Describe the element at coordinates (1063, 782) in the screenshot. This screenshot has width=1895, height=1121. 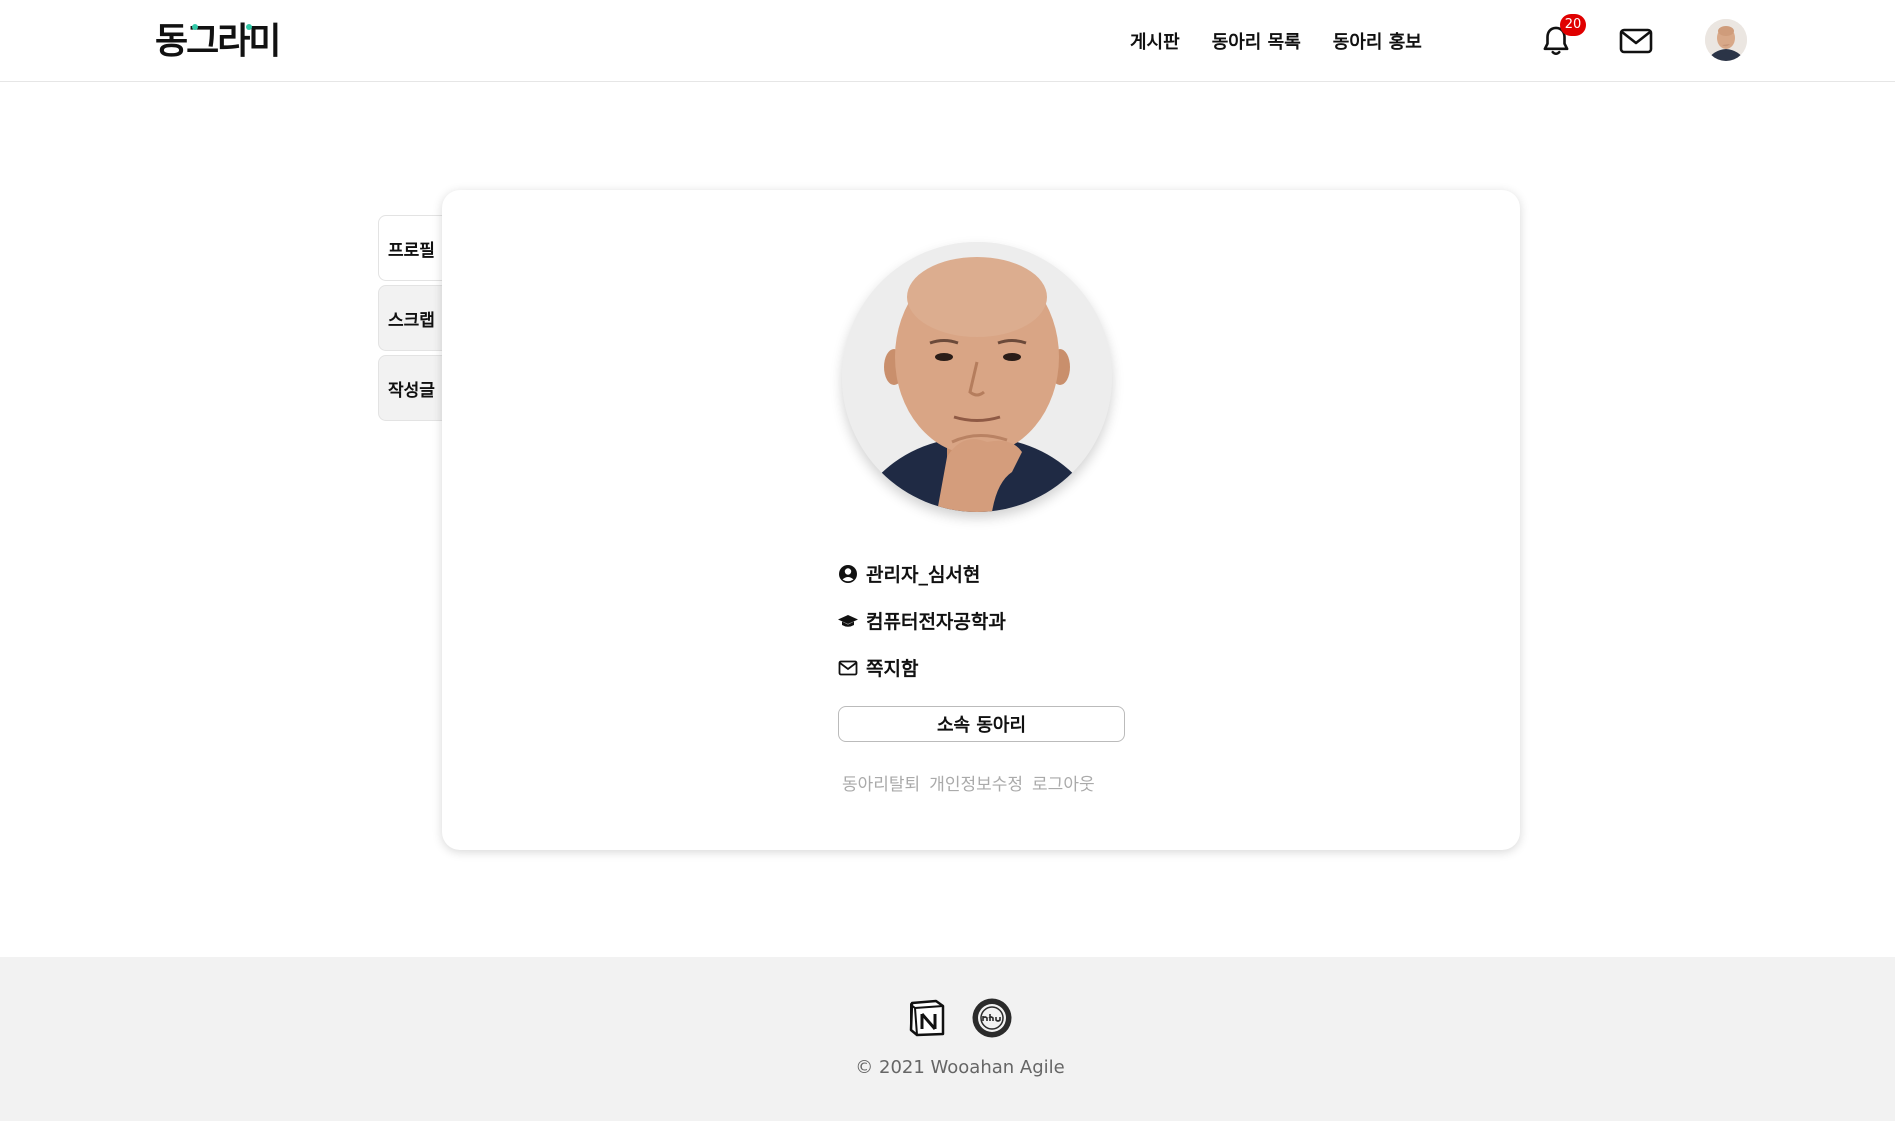
I see `logout-link: 로그아웃` at that location.